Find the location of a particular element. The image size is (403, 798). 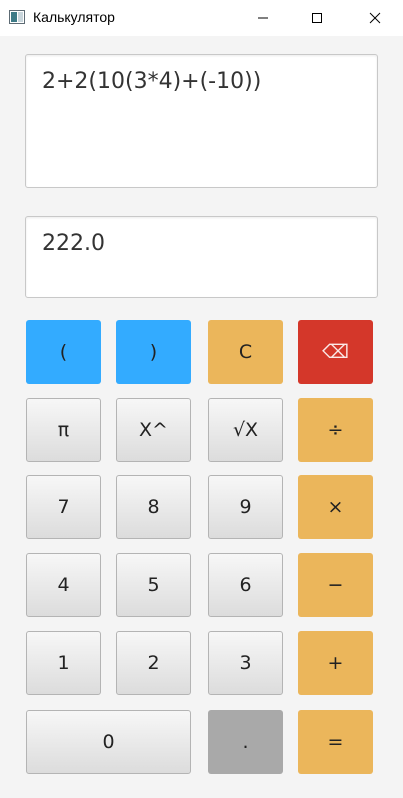

digit-5-button: 5 is located at coordinates (153, 585).